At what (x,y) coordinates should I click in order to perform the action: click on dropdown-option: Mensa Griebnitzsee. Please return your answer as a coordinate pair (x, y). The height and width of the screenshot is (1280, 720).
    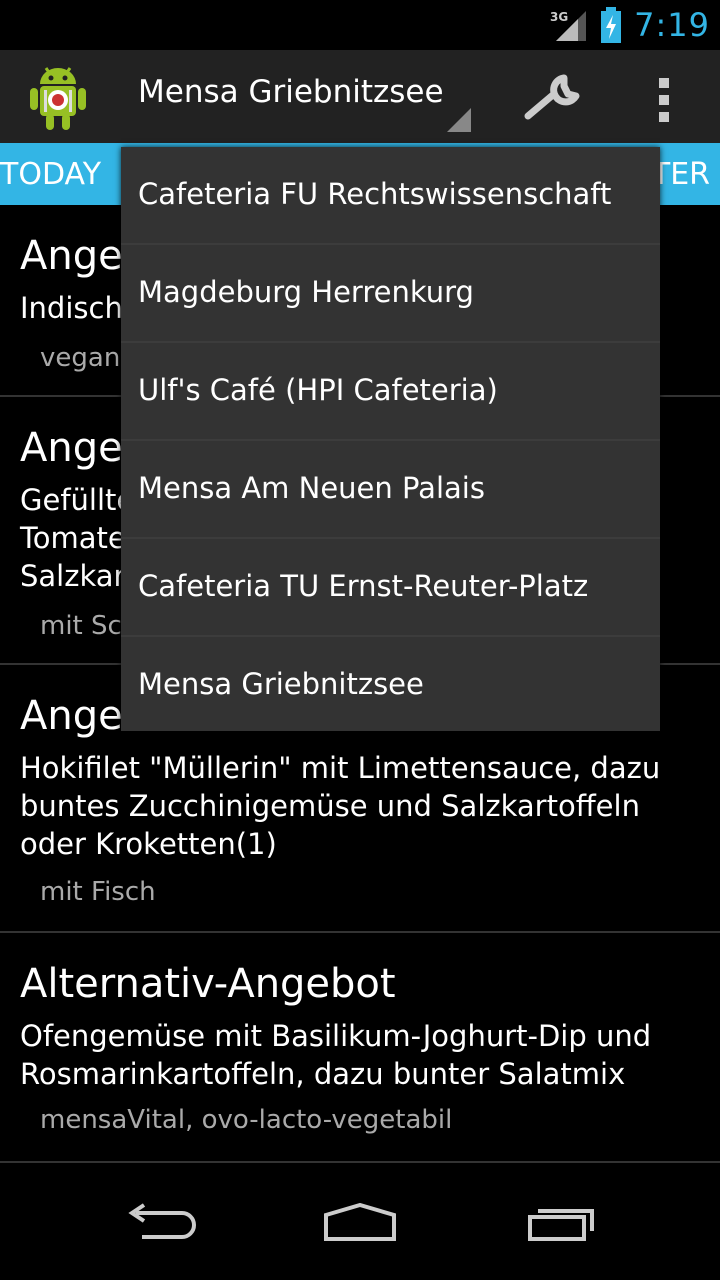
    Looking at the image, I should click on (390, 685).